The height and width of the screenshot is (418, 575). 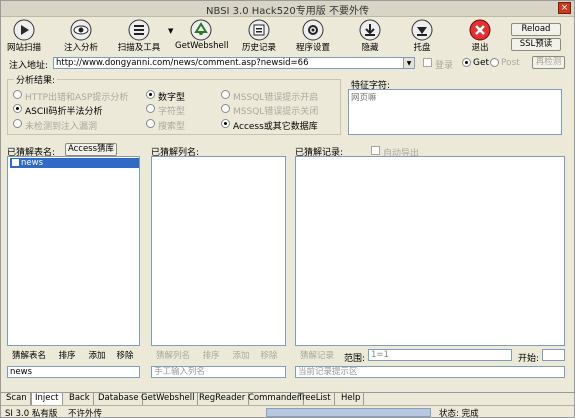 What do you see at coordinates (218, 372) in the screenshot?
I see `column-name-input: 手工输入列名` at bounding box center [218, 372].